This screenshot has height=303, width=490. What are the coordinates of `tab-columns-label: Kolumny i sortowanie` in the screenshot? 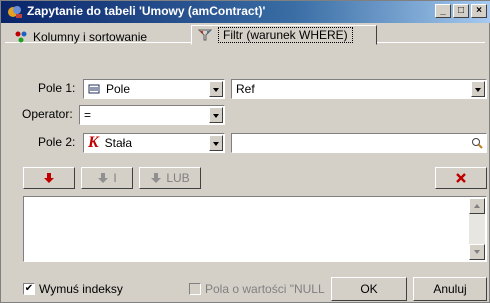 It's located at (90, 37).